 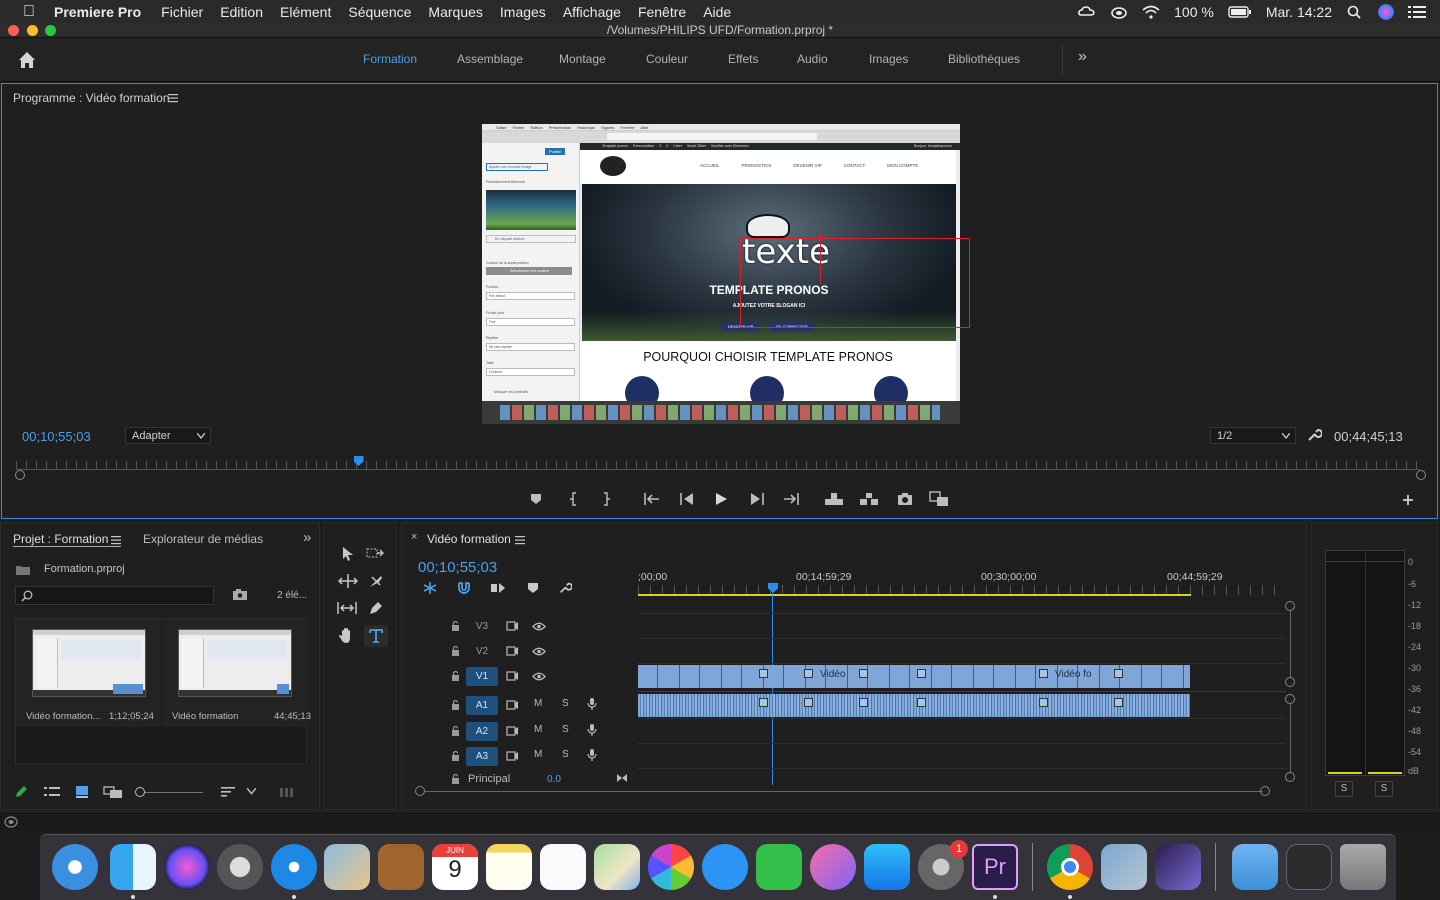 I want to click on hand-tool-icon, so click(x=347, y=636).